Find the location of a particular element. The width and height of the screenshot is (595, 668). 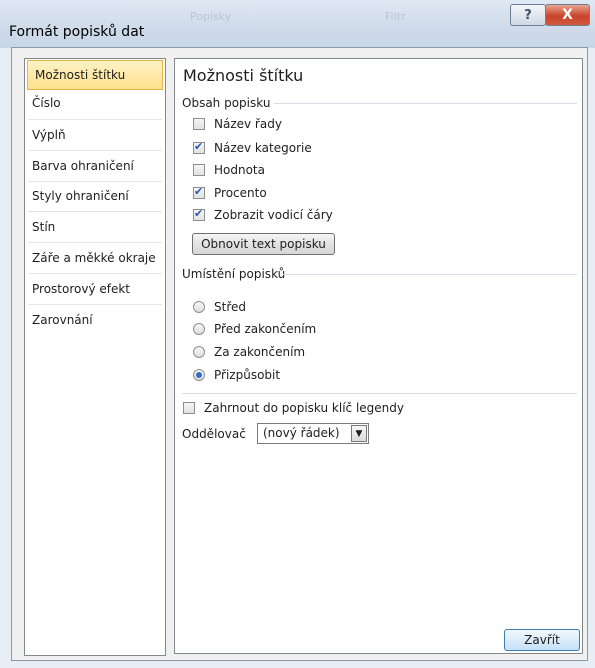

value-option: Hodnota is located at coordinates (229, 170).